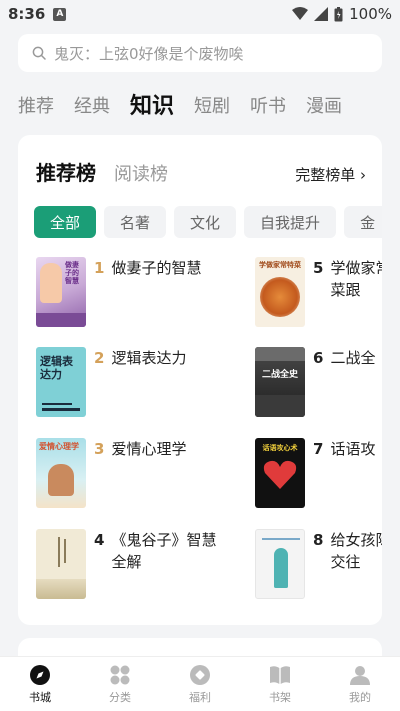 The height and width of the screenshot is (711, 400). Describe the element at coordinates (300, 13) in the screenshot. I see `signal-wifi-icon` at that location.